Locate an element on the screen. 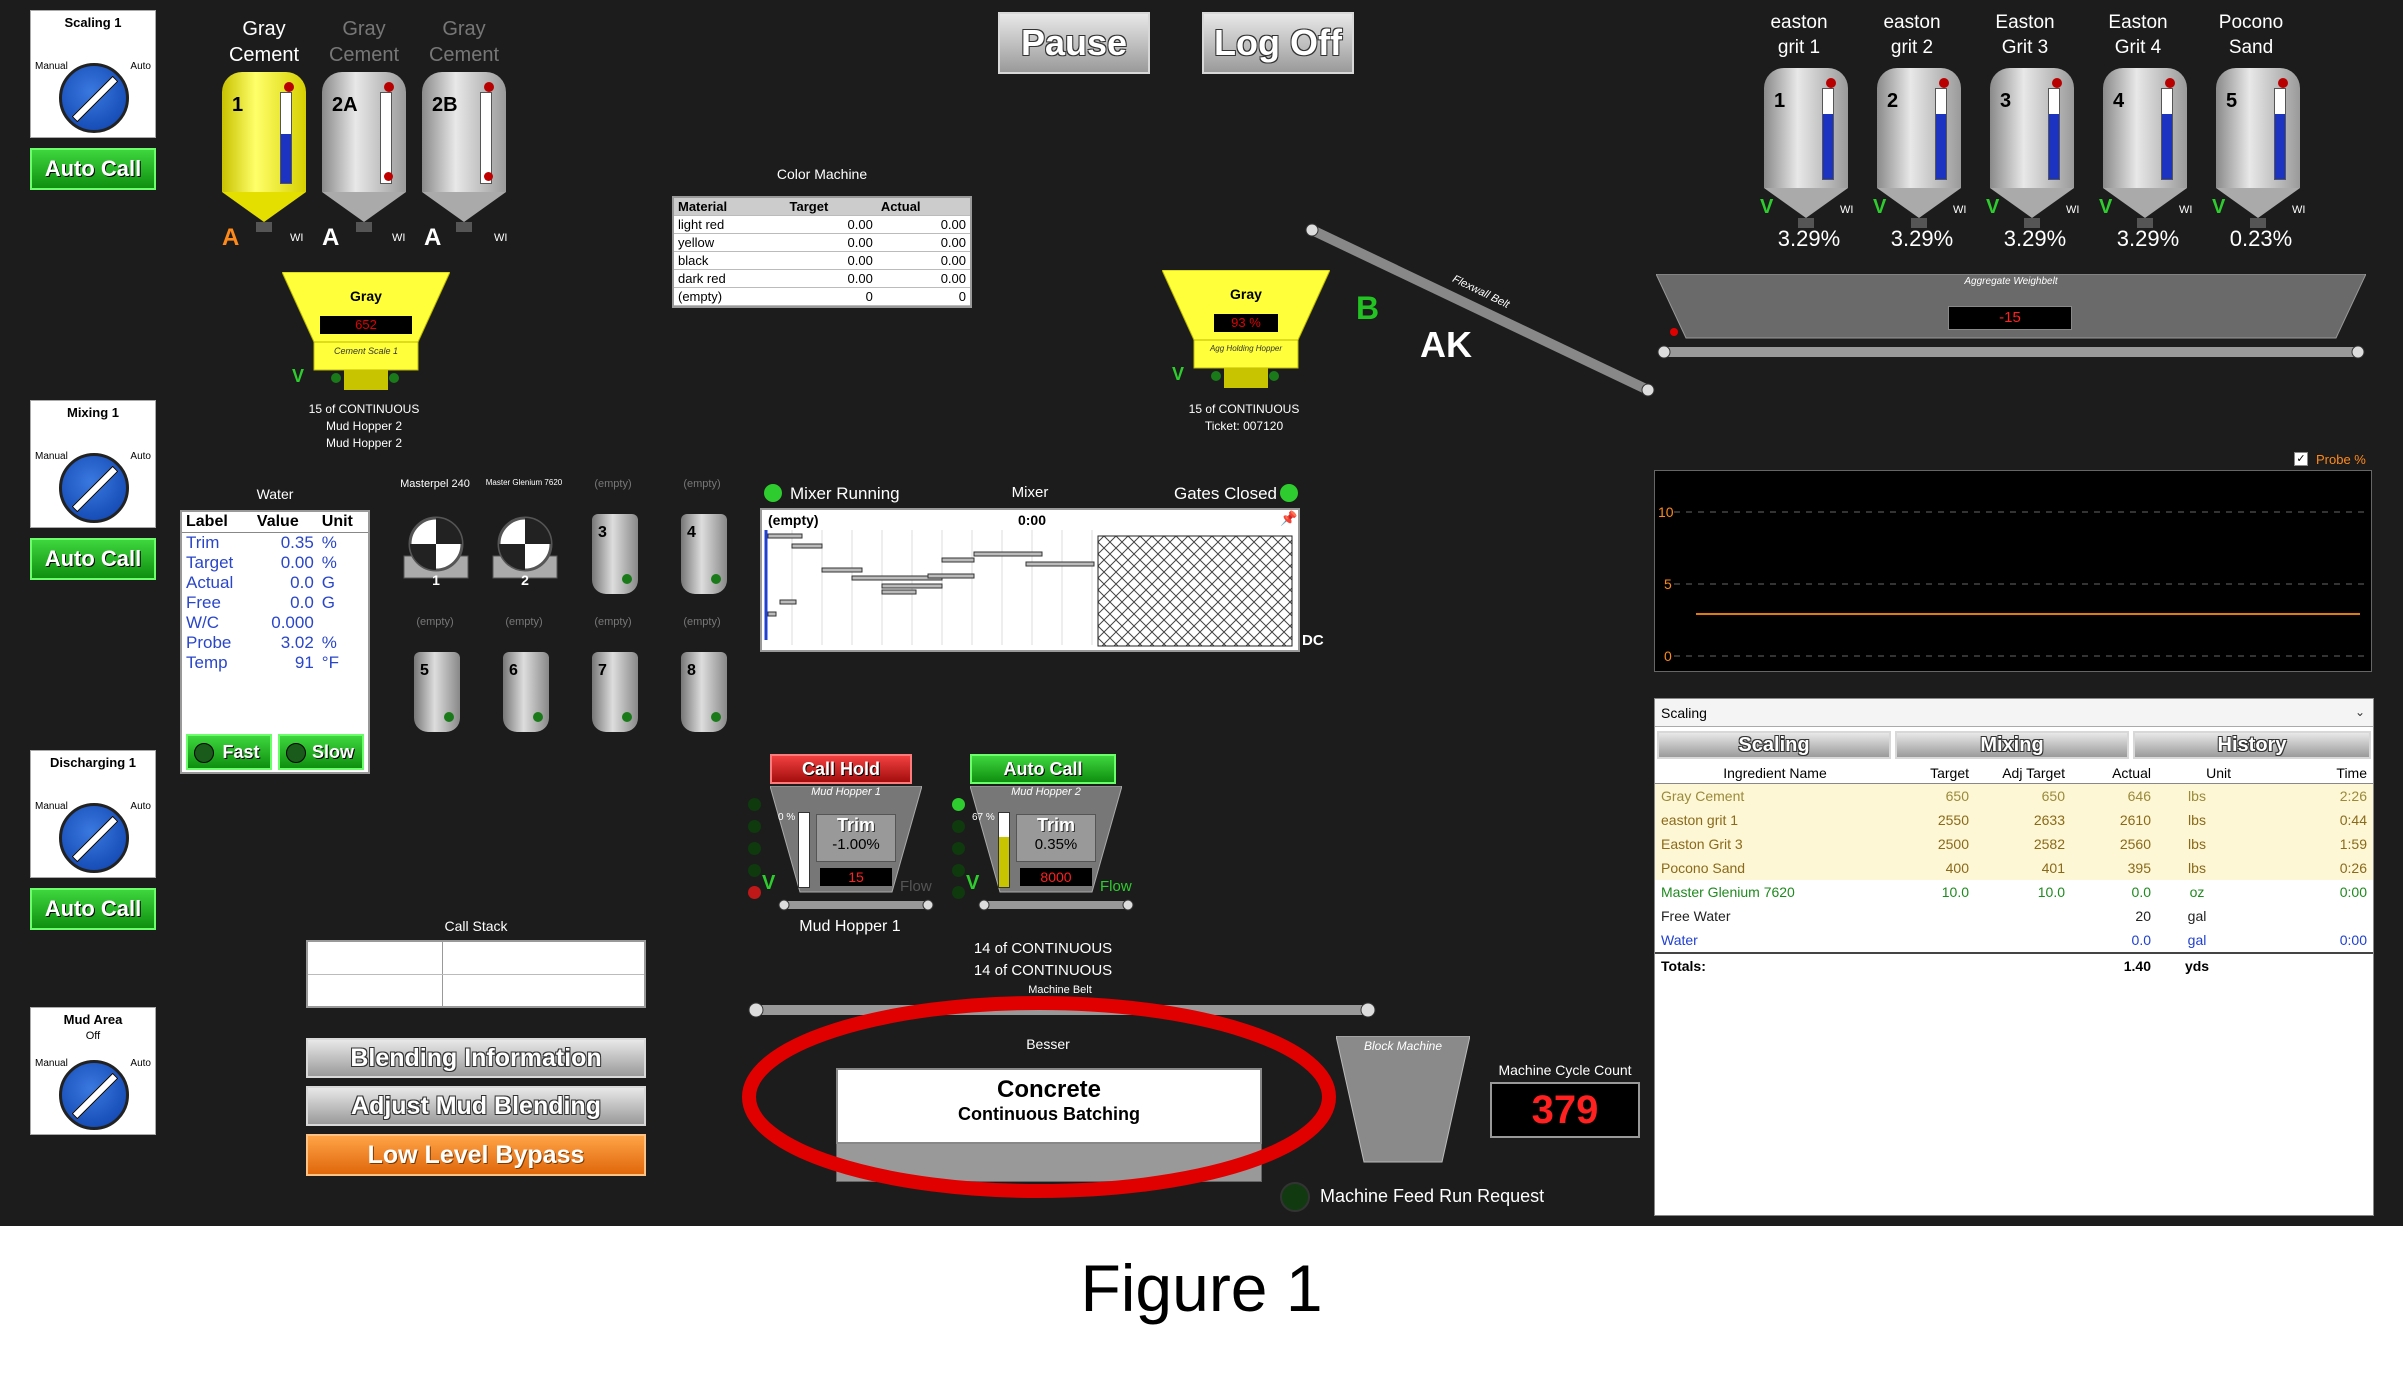 The image size is (2403, 1384). aggregate-weighbelt: Aggregate Weighbelt -15 is located at coordinates (2011, 309).